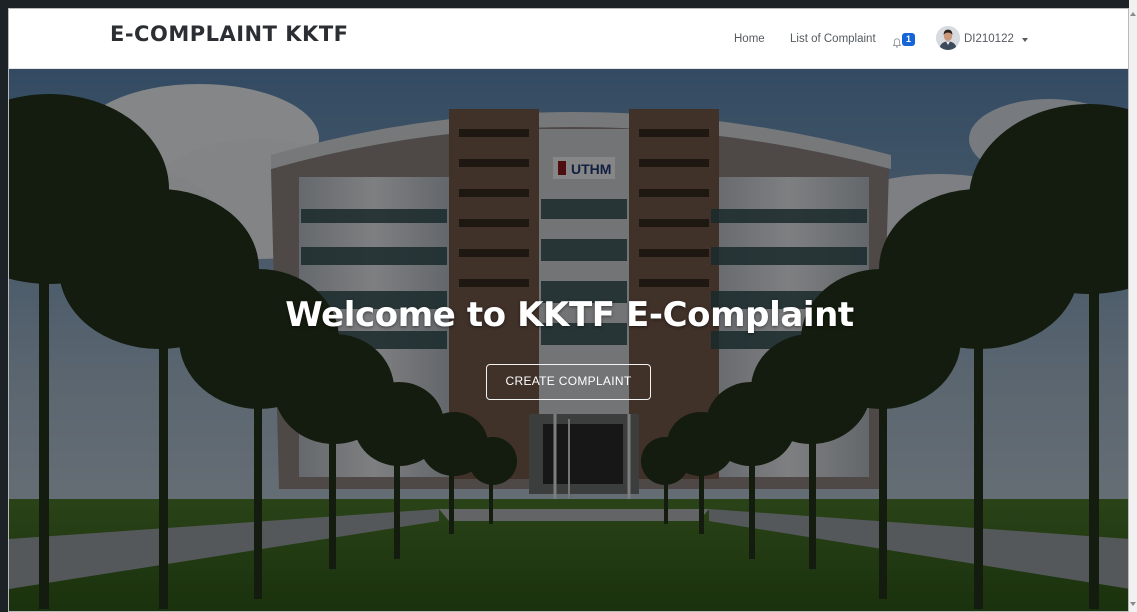 The width and height of the screenshot is (1137, 612). I want to click on user-menu-name: DI210122, so click(989, 39).